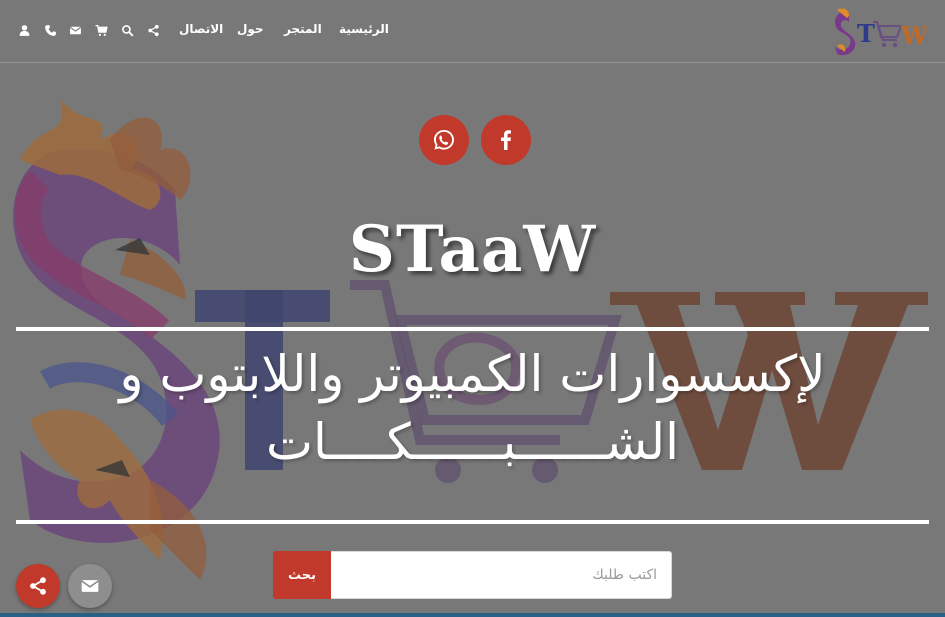 The width and height of the screenshot is (945, 617). I want to click on whatsapp-button, so click(444, 140).